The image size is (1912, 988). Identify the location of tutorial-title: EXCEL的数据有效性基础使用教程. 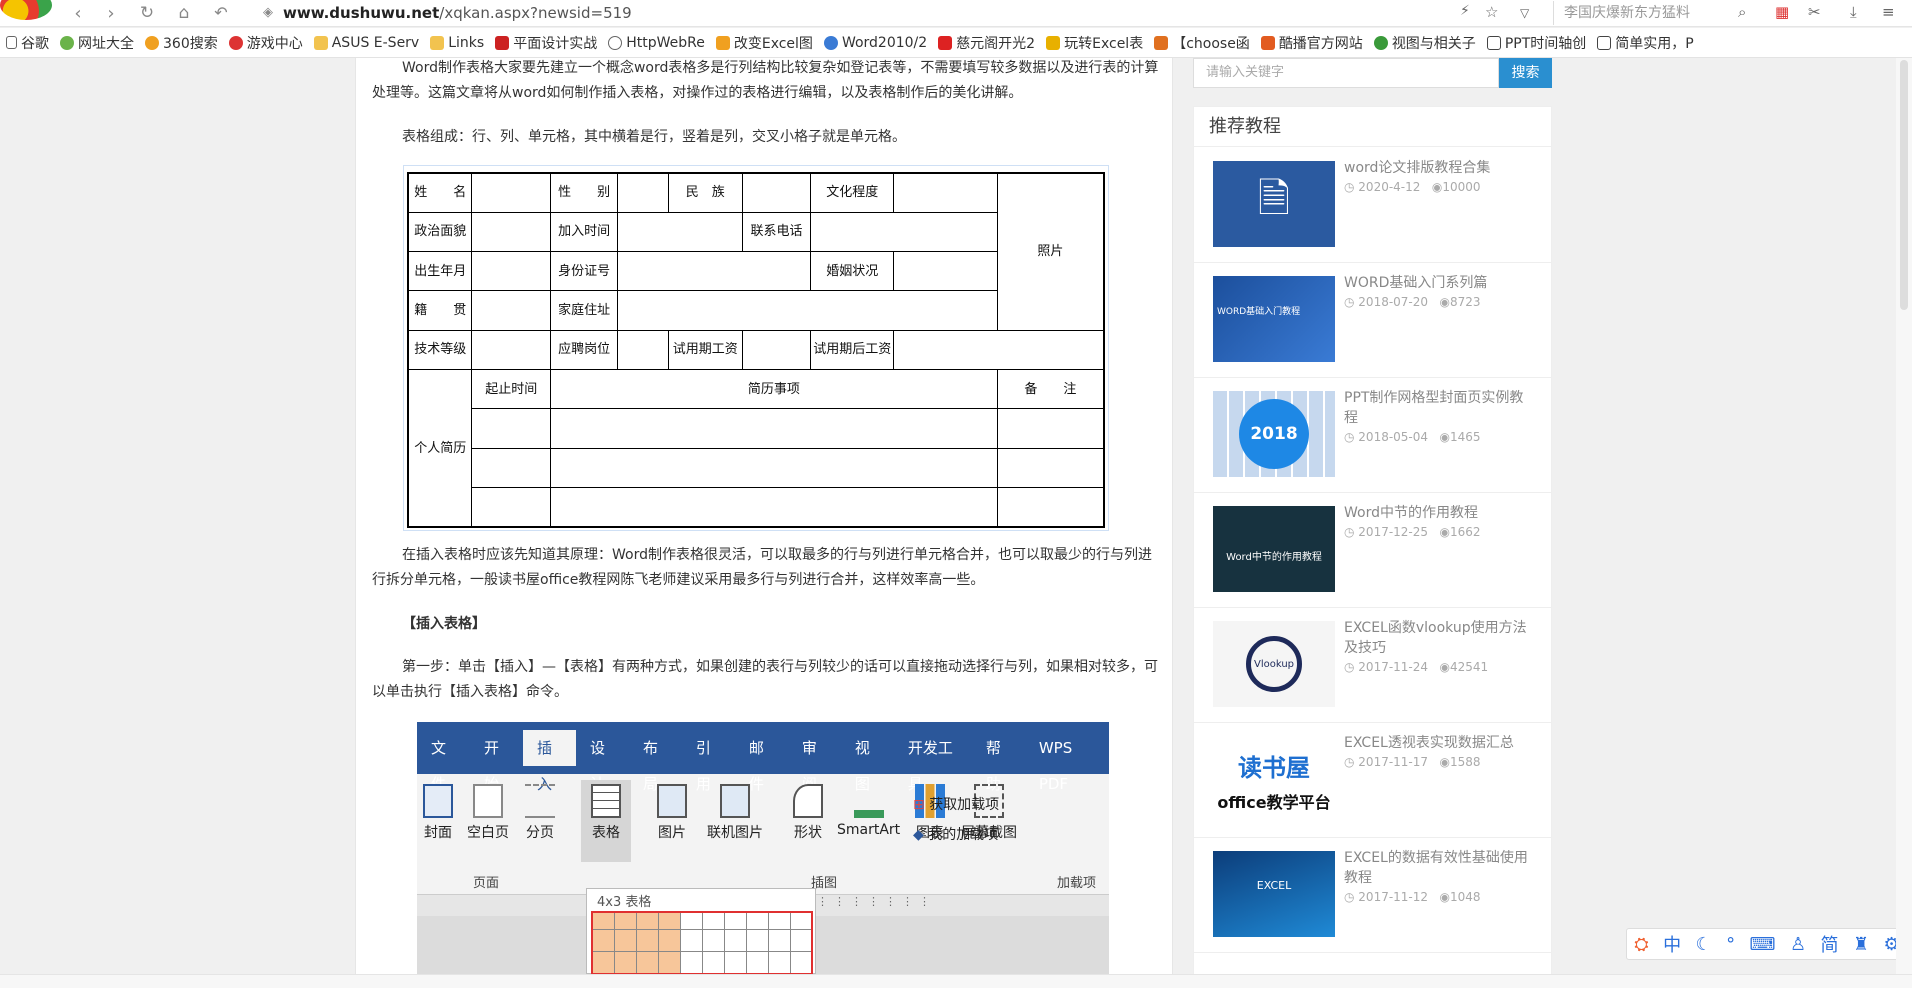
(1439, 868).